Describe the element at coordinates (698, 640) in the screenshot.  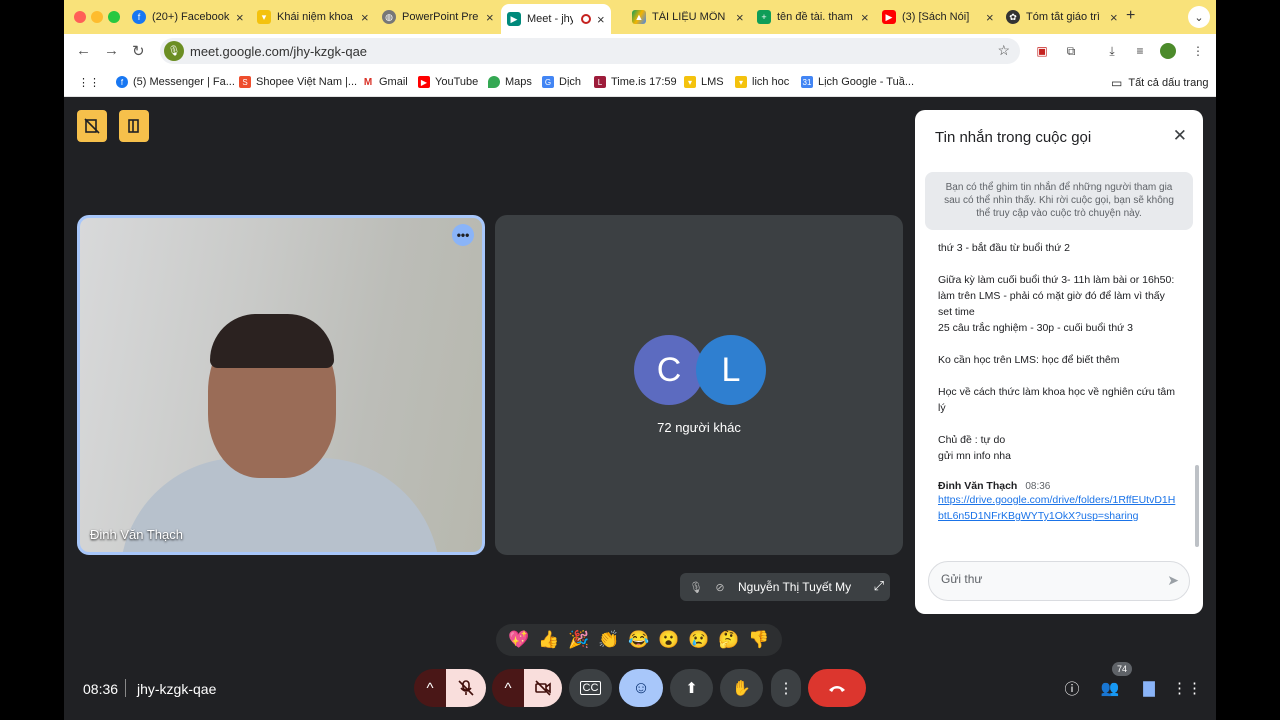
I see `reaction-sad: 😢` at that location.